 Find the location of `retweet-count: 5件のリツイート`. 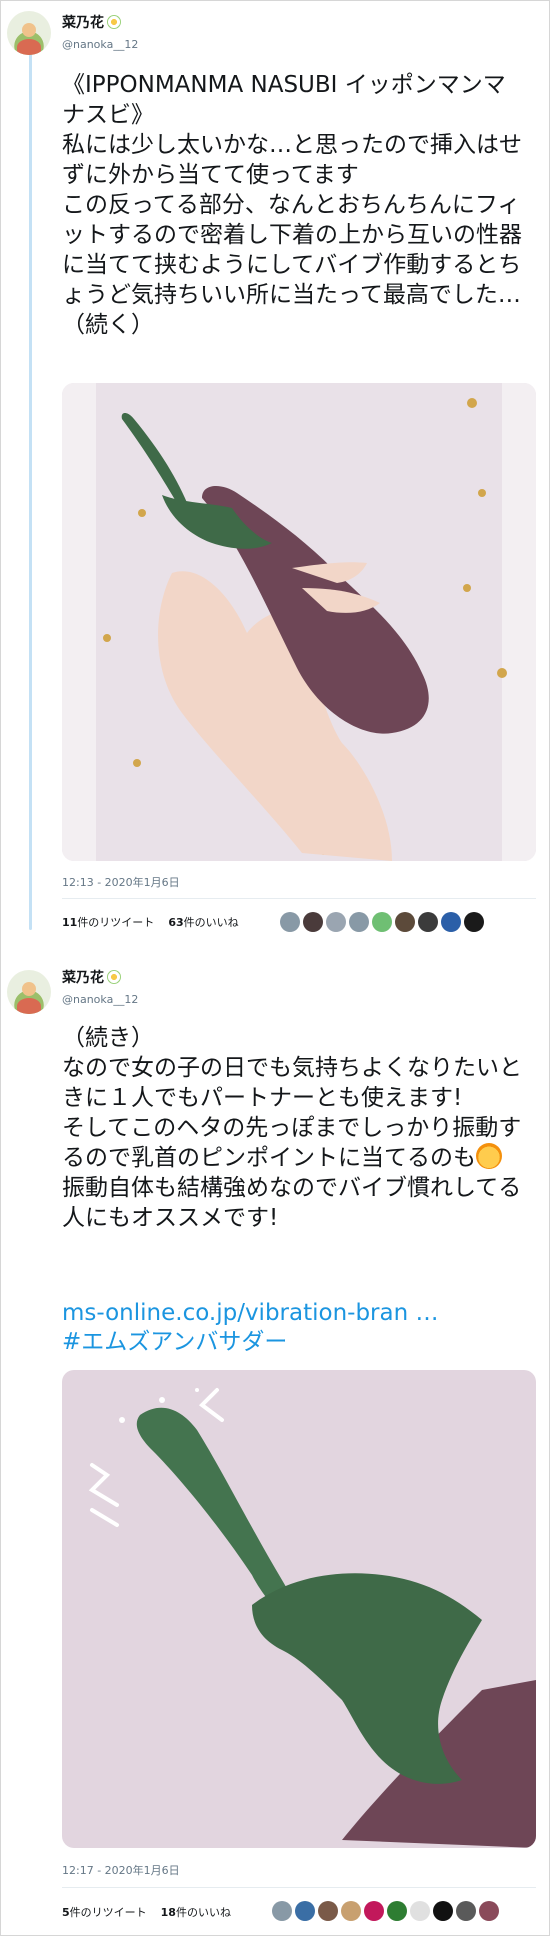

retweet-count: 5件のリツイート is located at coordinates (104, 1912).